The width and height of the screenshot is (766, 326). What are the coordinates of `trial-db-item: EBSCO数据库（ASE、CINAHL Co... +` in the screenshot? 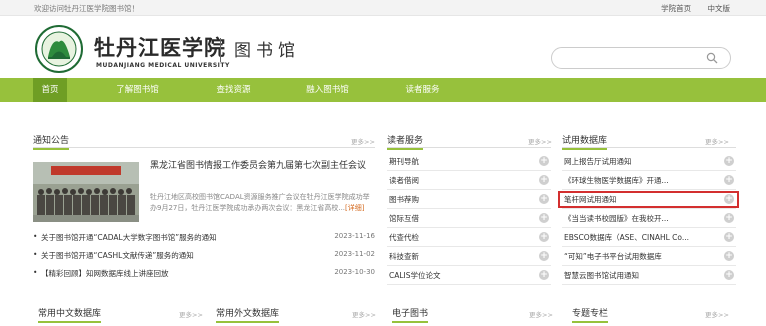 It's located at (649, 237).